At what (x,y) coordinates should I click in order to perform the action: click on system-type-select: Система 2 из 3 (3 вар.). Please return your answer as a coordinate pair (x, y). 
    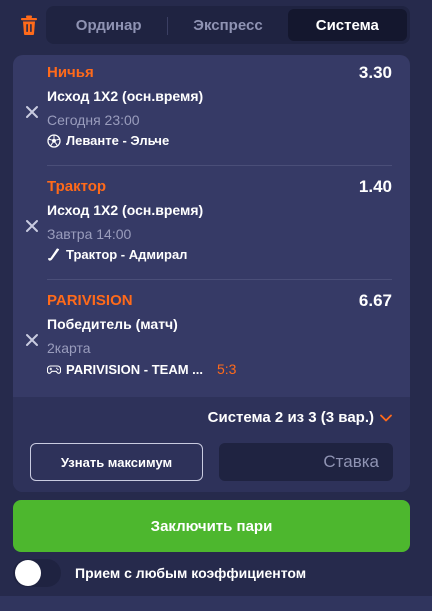
    Looking at the image, I should click on (300, 417).